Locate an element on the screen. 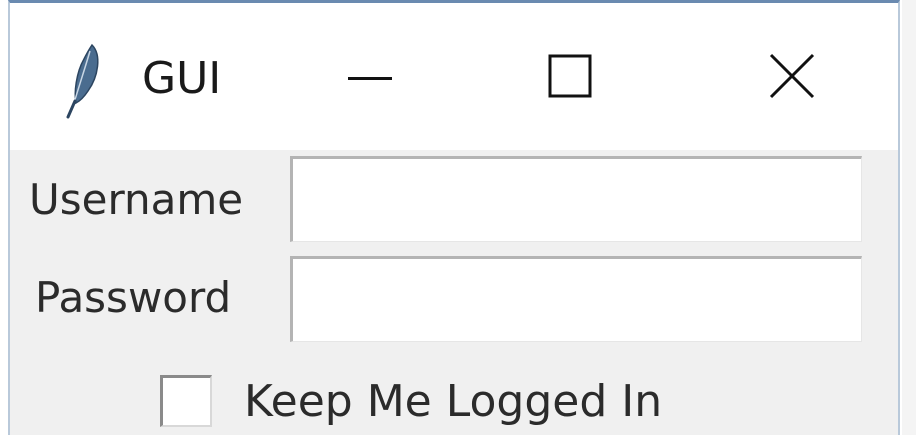  background-strip is located at coordinates (909, 217).